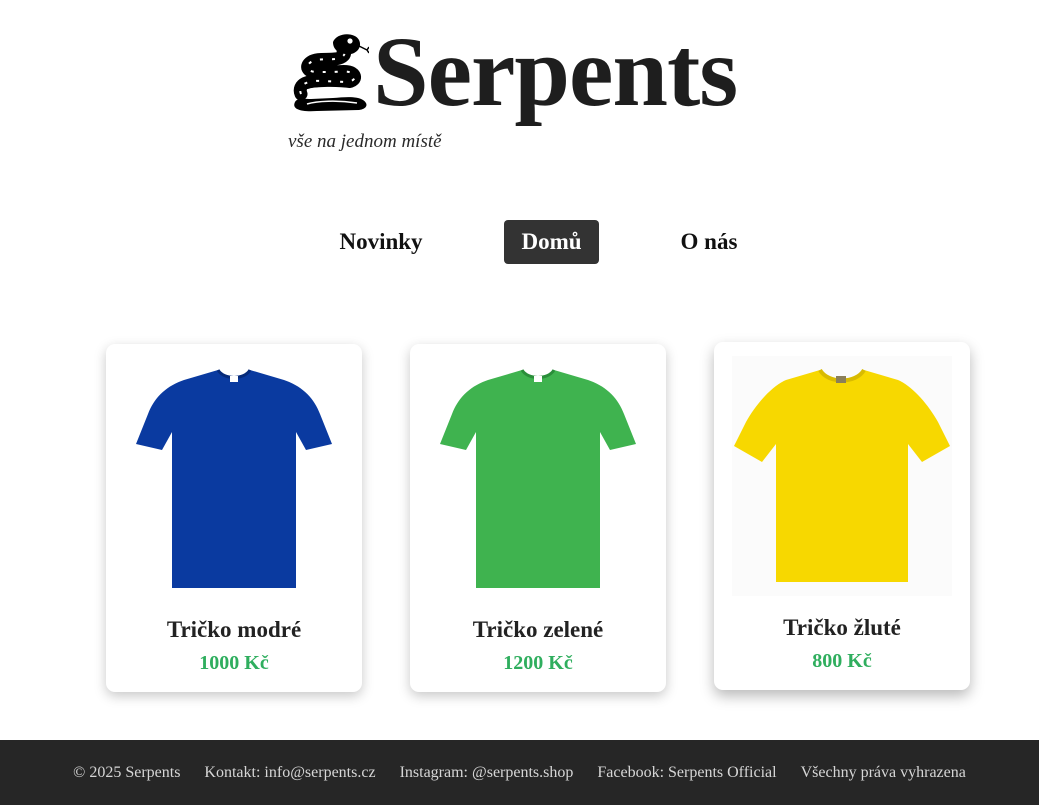 The width and height of the screenshot is (1039, 805). Describe the element at coordinates (487, 773) in the screenshot. I see `footer-instagram: Instagram: @serpents.shop` at that location.